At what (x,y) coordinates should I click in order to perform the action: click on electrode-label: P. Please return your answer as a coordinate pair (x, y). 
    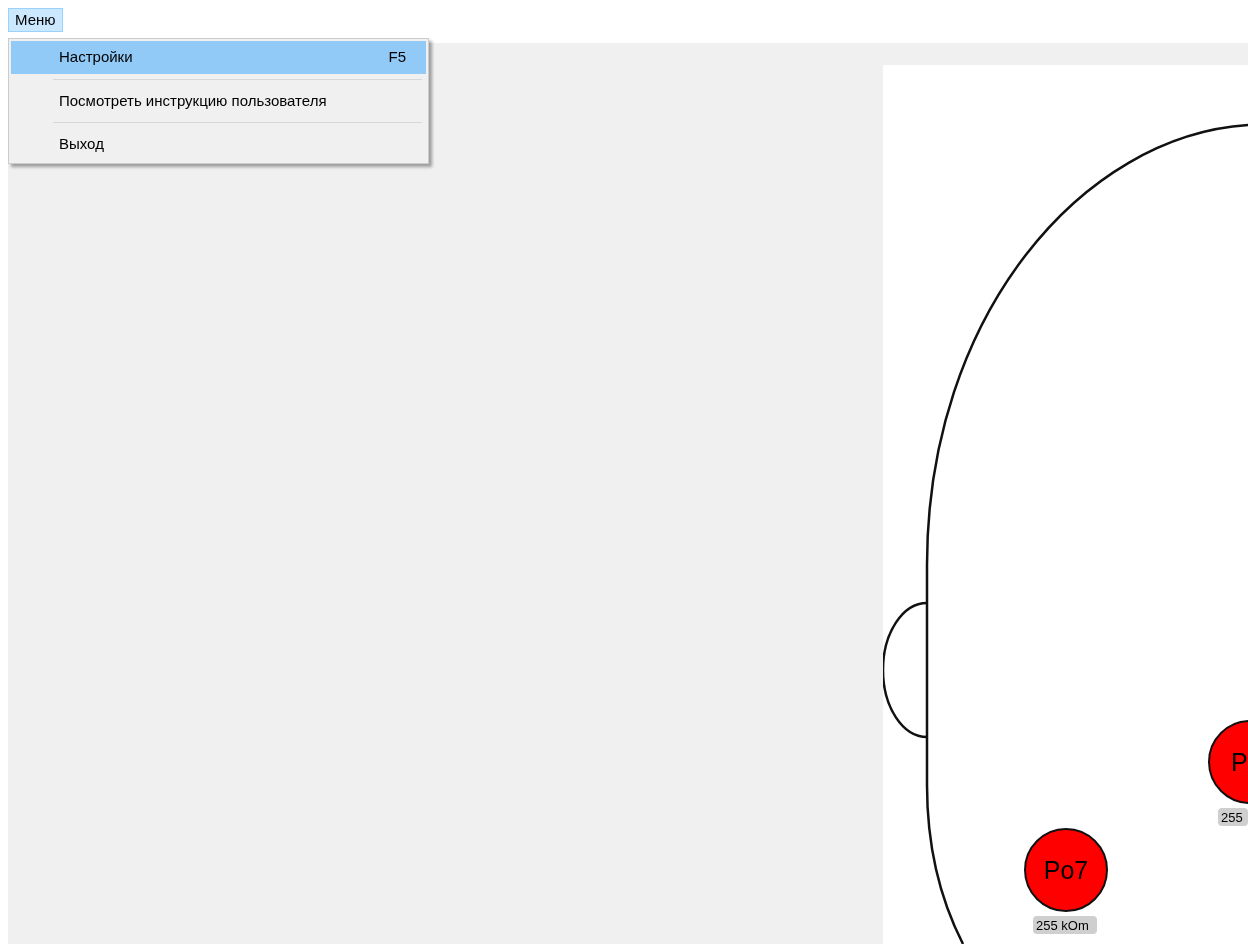
    Looking at the image, I should click on (1239, 762).